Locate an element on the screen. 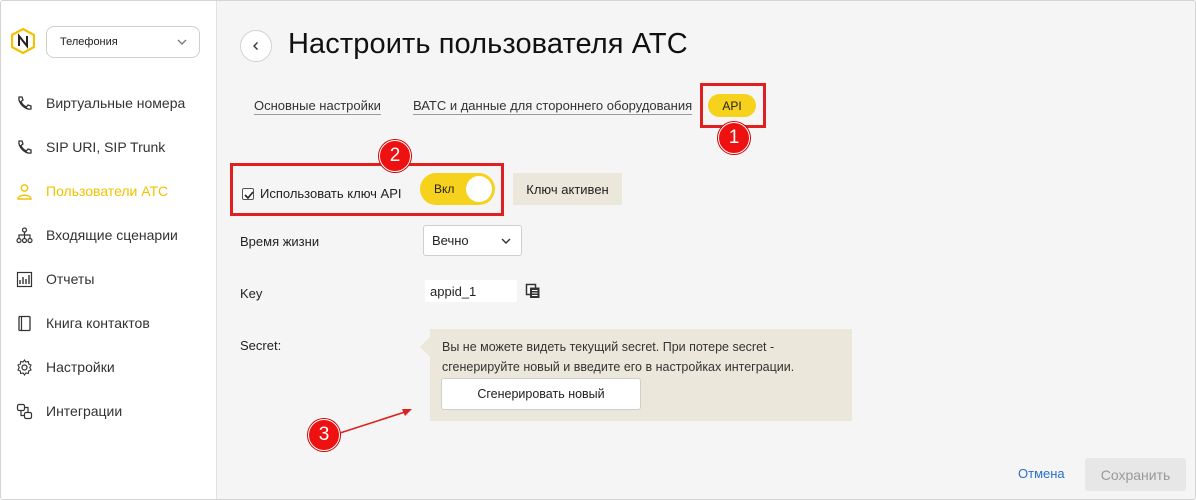 This screenshot has height=500, width=1196. tab-general-settings: Основные настройки is located at coordinates (317, 106).